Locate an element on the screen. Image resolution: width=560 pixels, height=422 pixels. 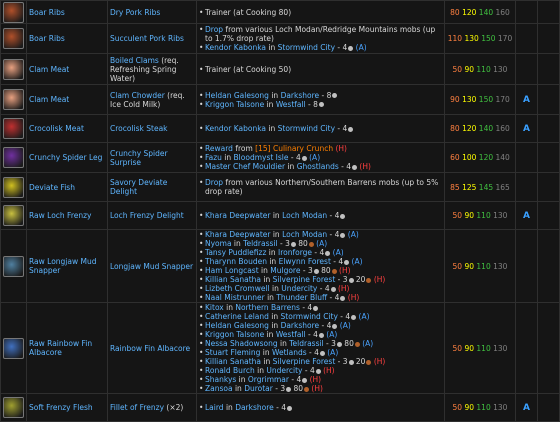
ingredient-link: Raw Rainbow Fin Albacore is located at coordinates (60, 348).